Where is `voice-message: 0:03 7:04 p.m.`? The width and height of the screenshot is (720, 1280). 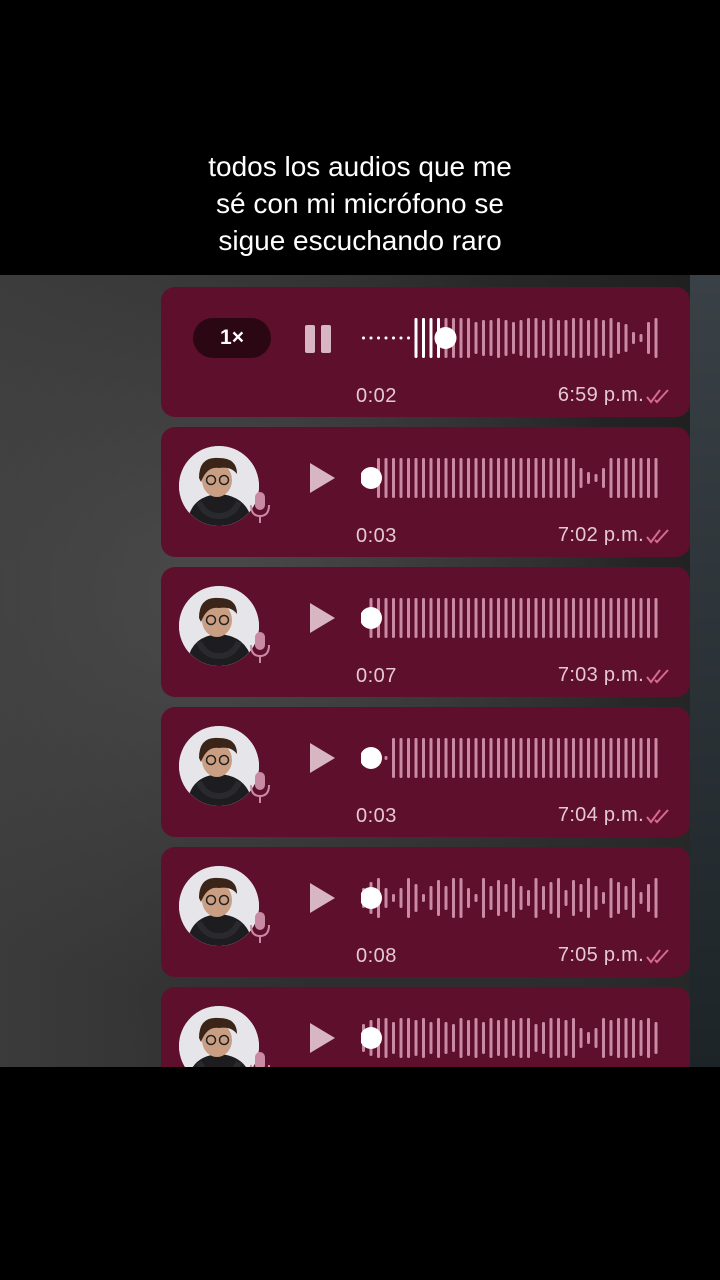 voice-message: 0:03 7:04 p.m. is located at coordinates (425, 772).